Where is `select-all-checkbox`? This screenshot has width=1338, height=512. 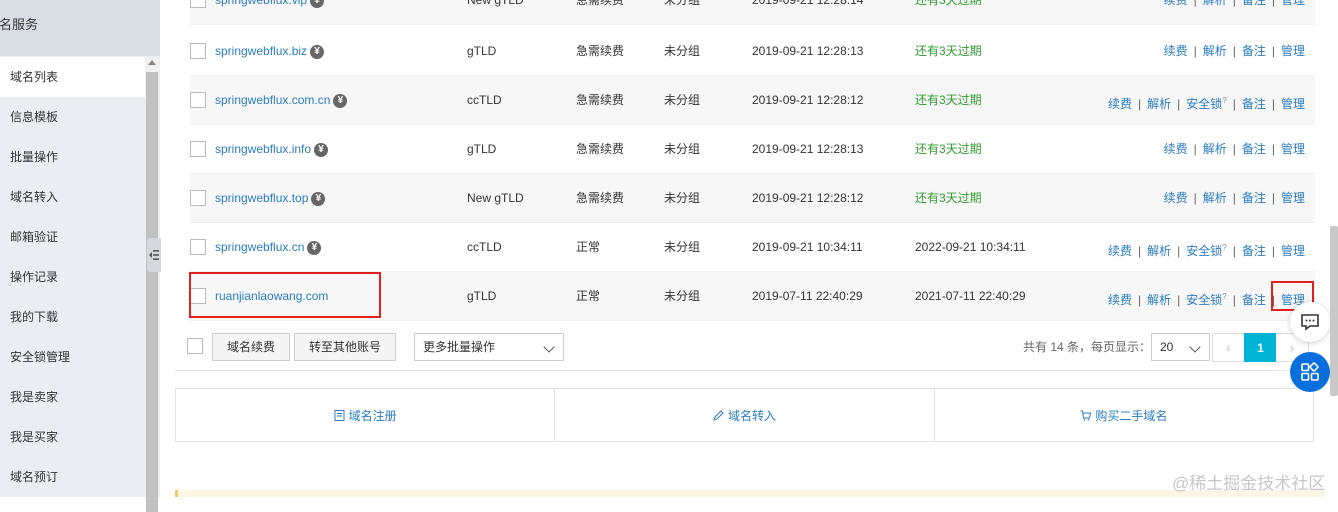 select-all-checkbox is located at coordinates (195, 346).